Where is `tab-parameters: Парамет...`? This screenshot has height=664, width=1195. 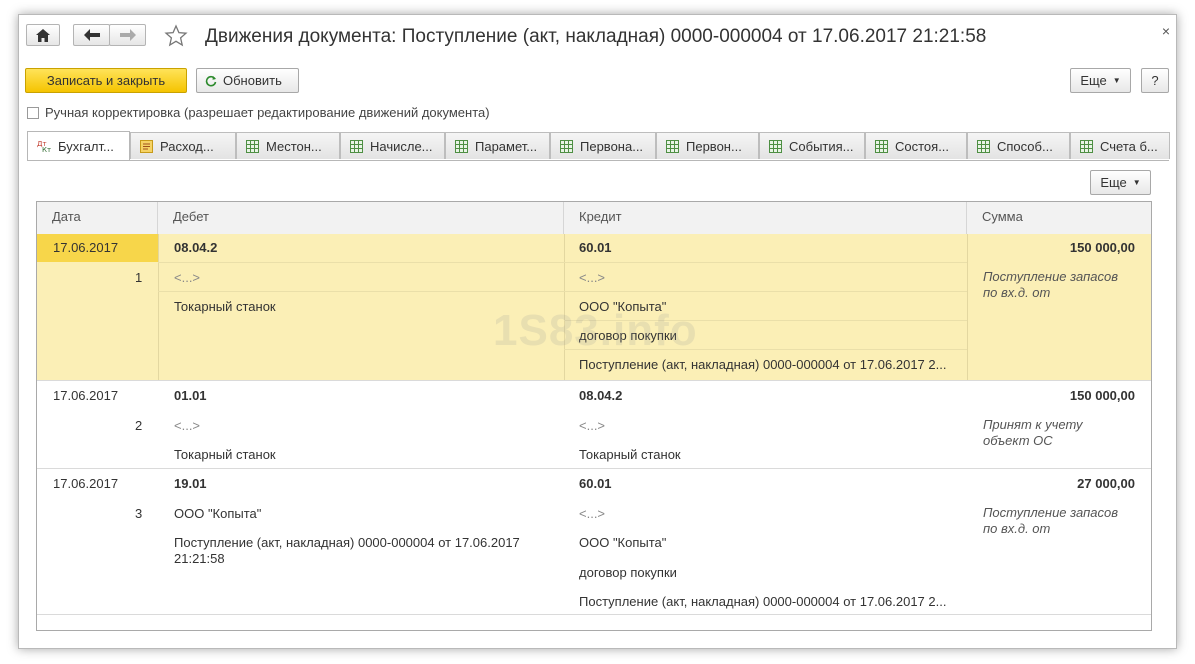 tab-parameters: Парамет... is located at coordinates (497, 145).